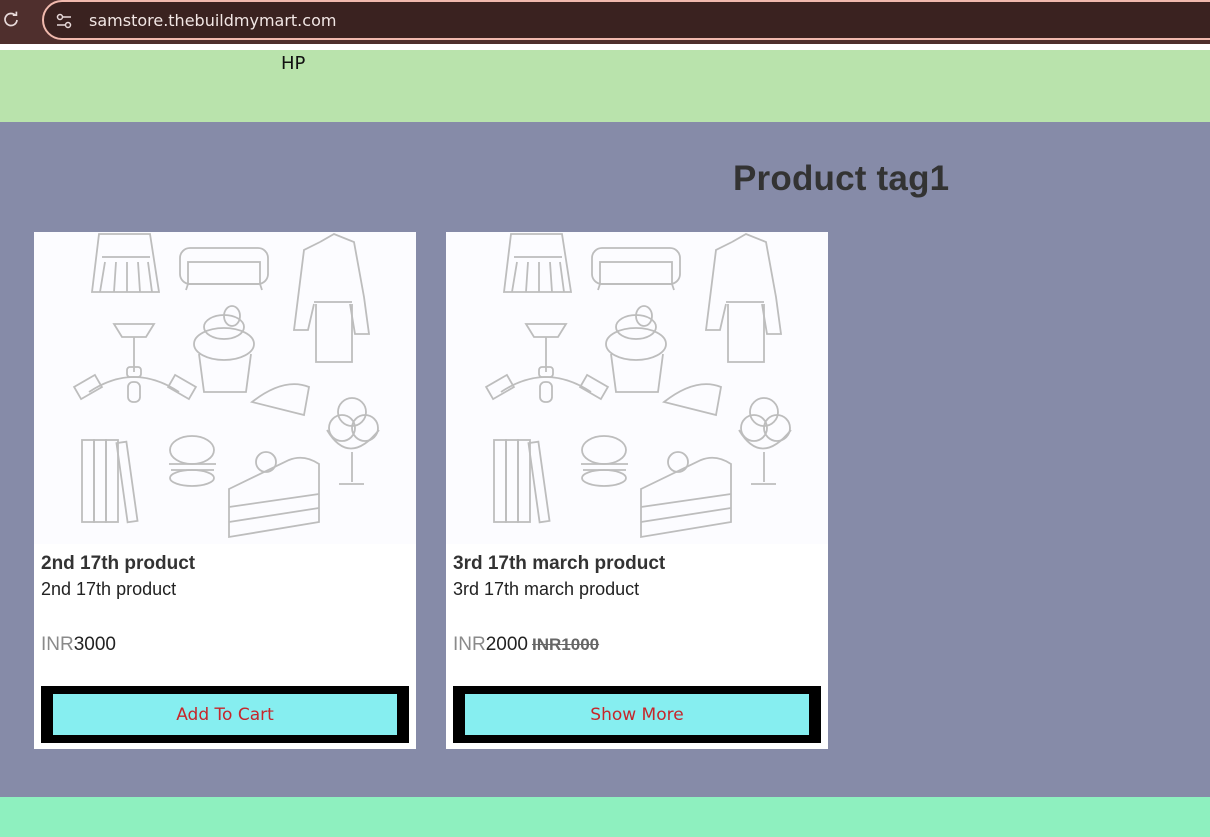 This screenshot has height=837, width=1210. Describe the element at coordinates (212, 21) in the screenshot. I see `url-text: samstore.thebuildmymart.com` at that location.